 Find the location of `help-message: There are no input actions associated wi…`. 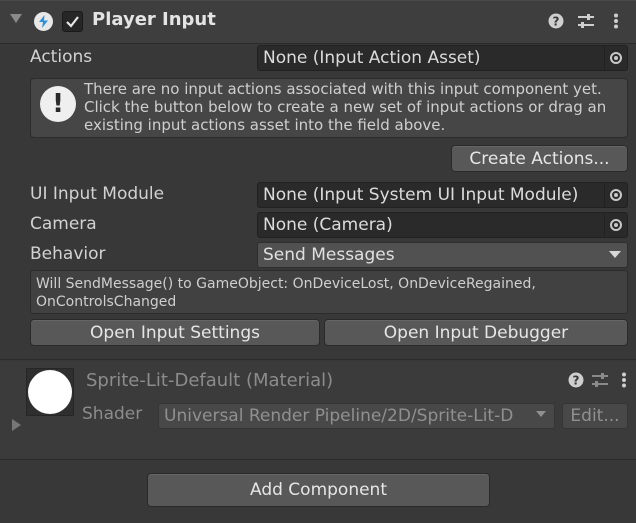

help-message: There are no input actions associated wi… is located at coordinates (345, 107).